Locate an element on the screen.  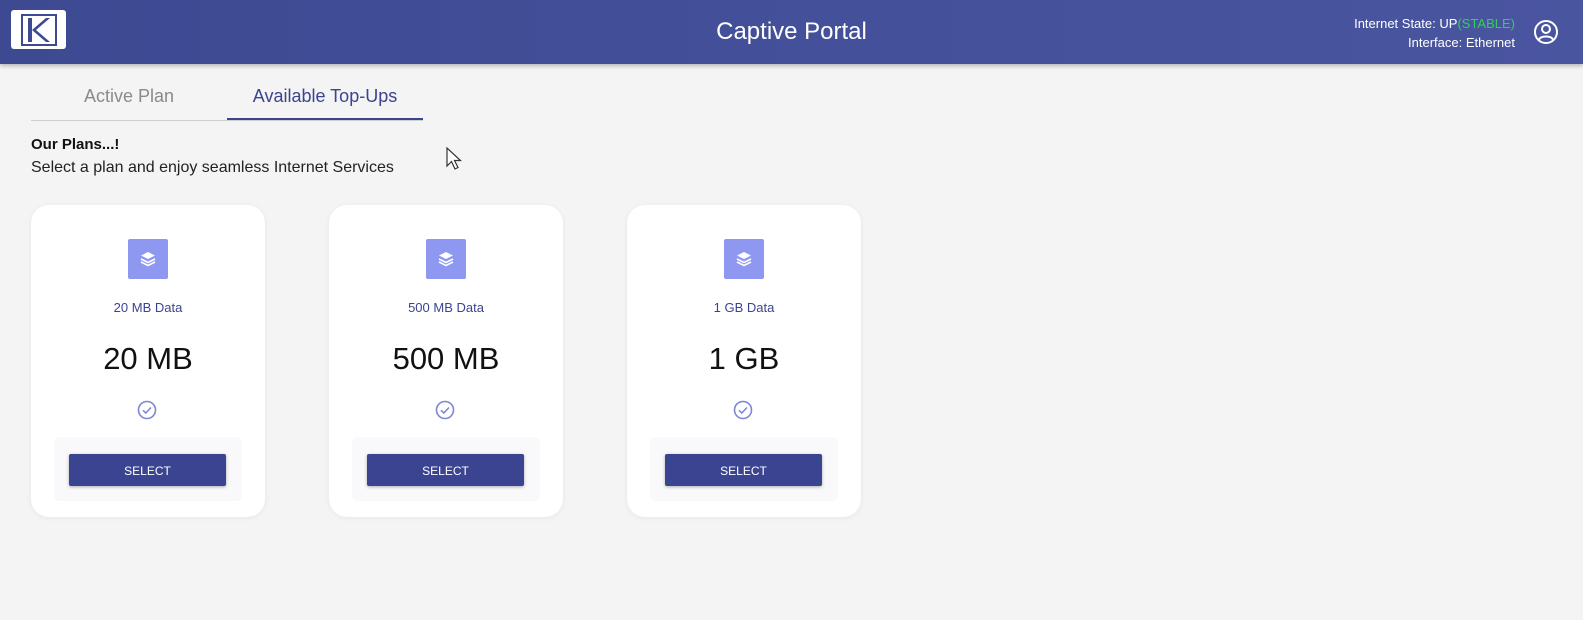
plan-name: 500 MB Data is located at coordinates (446, 307).